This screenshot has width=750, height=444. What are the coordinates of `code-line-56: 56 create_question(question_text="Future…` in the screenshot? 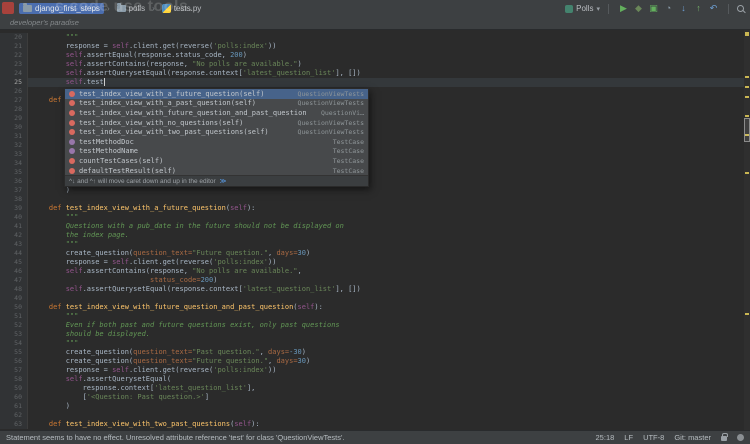 It's located at (375, 361).